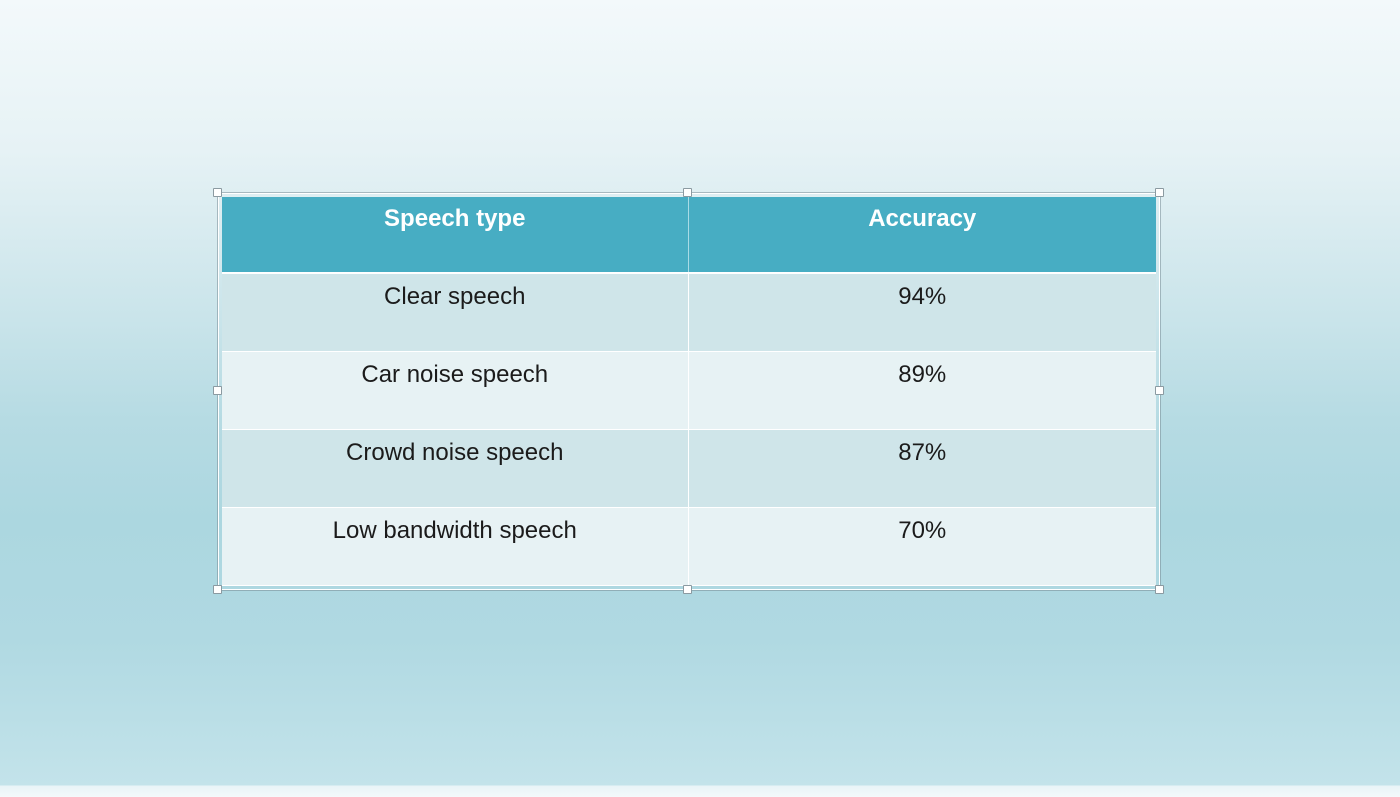 The image size is (1400, 797). What do you see at coordinates (1159, 390) in the screenshot?
I see `resize-handle-middle-right` at bounding box center [1159, 390].